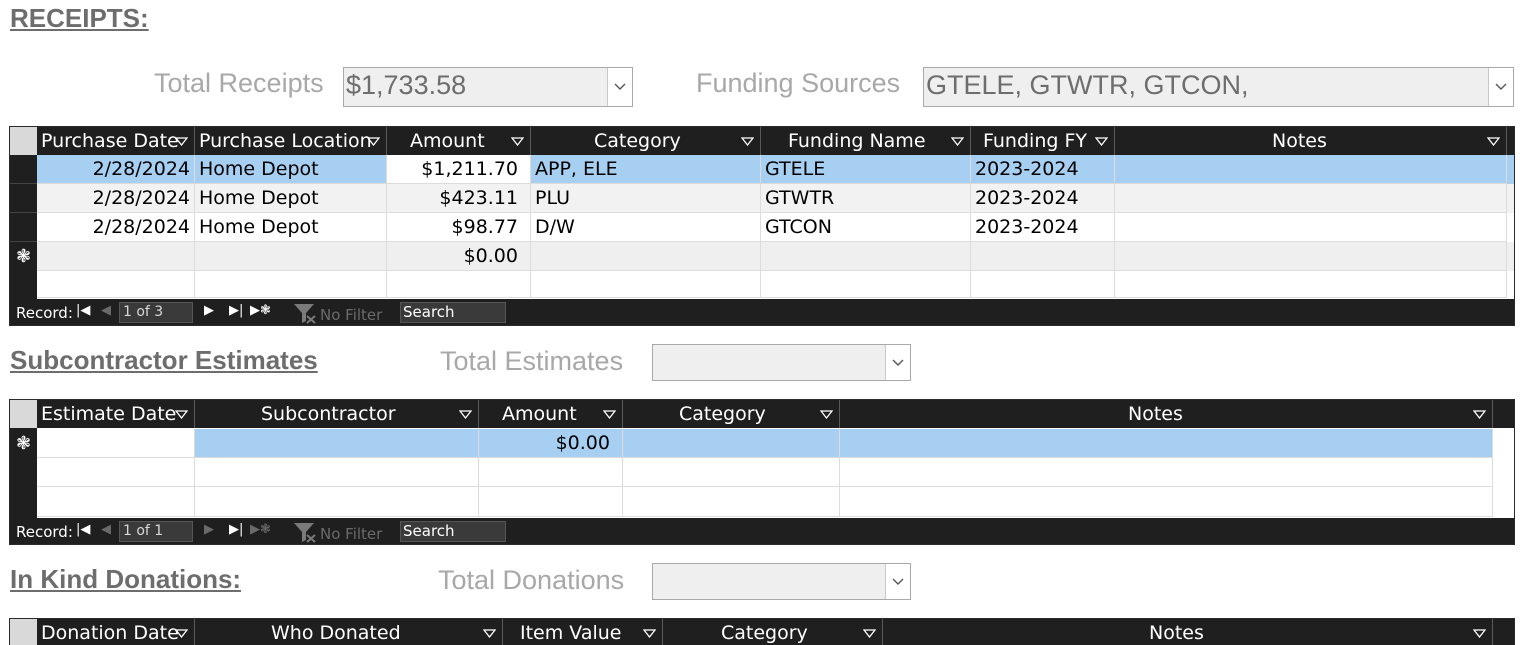 The image size is (1525, 645). I want to click on cell-subcontractor, so click(337, 443).